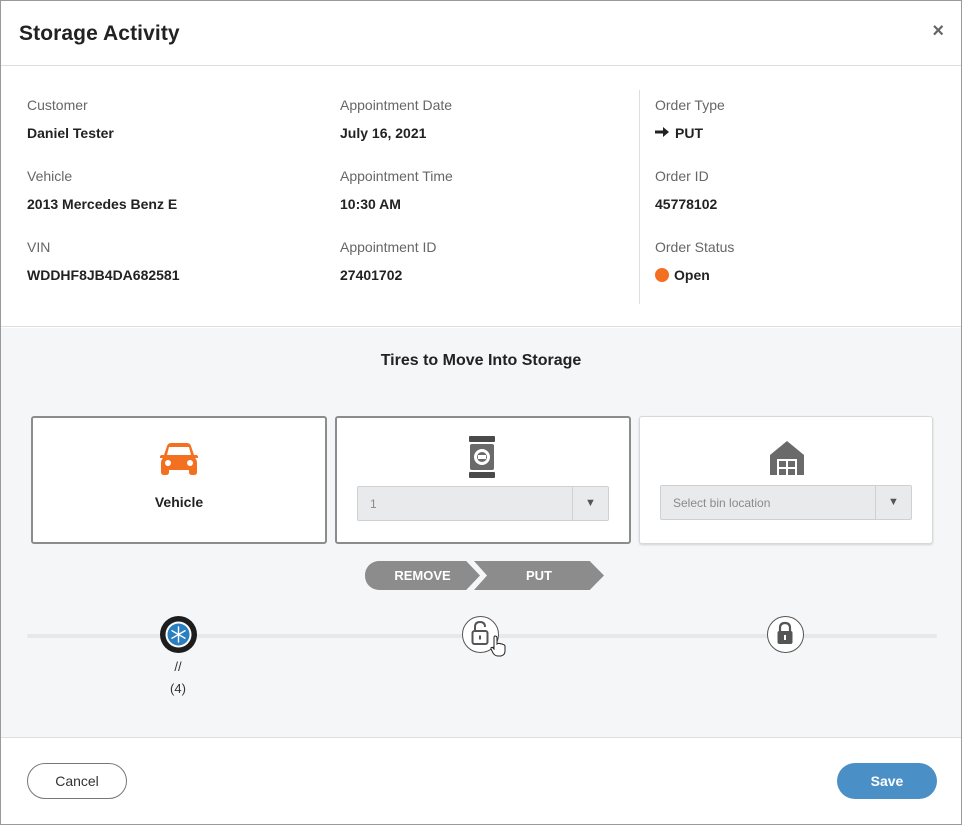 Image resolution: width=962 pixels, height=825 pixels. I want to click on vin-label: VIN, so click(39, 247).